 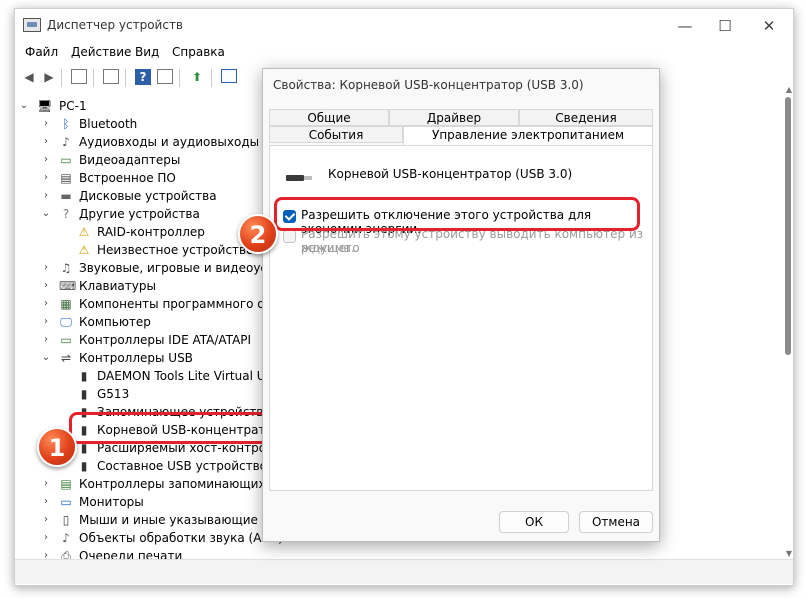 I want to click on tree-item-label: Дисковые устройства, so click(x=148, y=196).